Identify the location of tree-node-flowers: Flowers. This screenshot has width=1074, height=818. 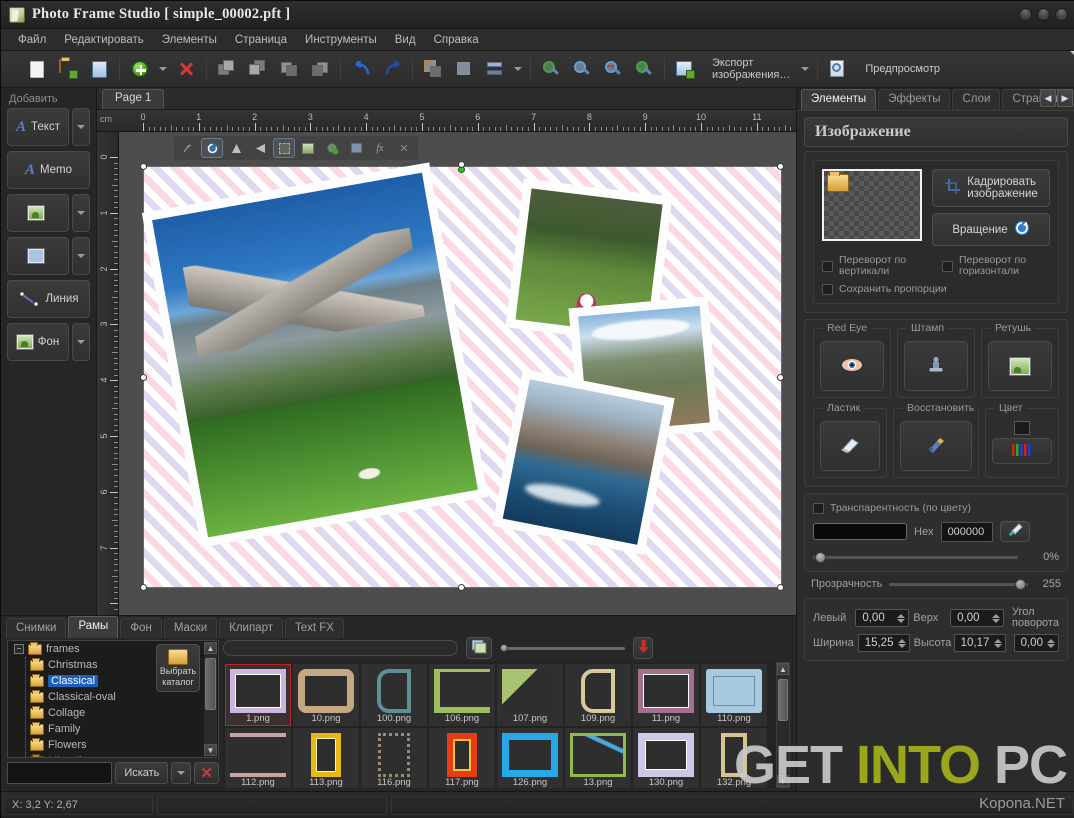
(113, 745).